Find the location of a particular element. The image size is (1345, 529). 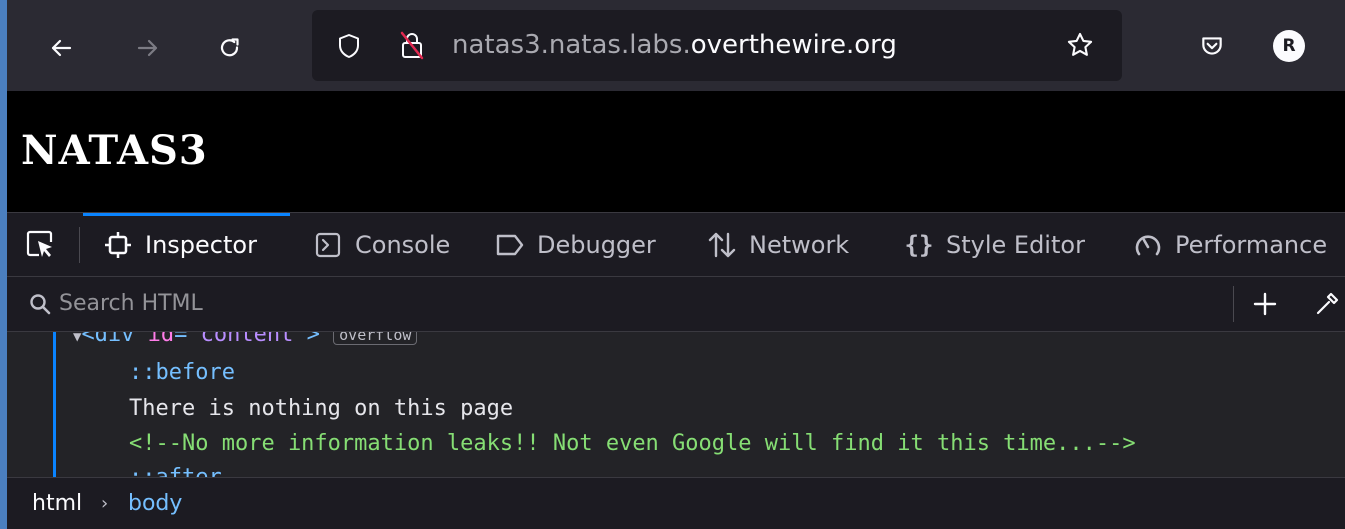

tab-performance: Performance is located at coordinates (1230, 245).